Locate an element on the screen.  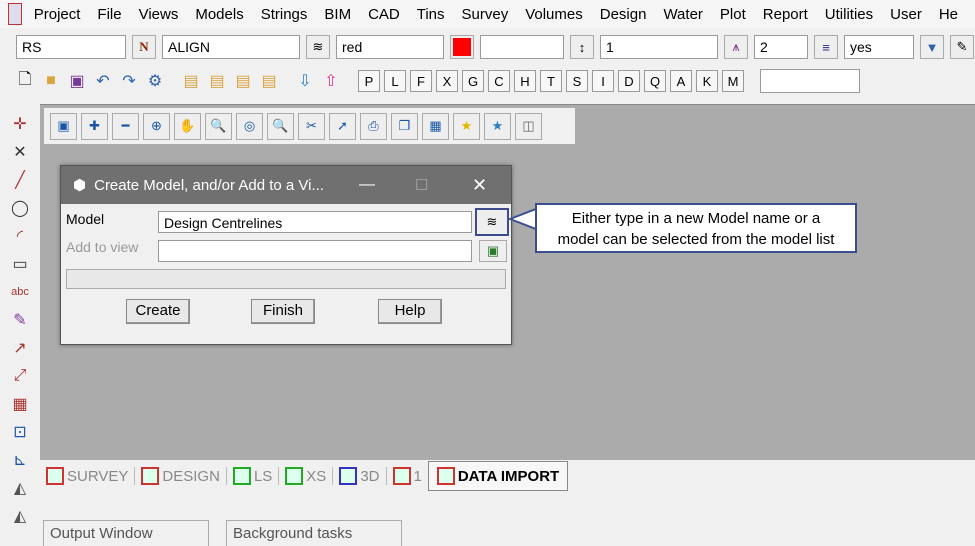
star-blue-icon: ★ is located at coordinates (497, 126).